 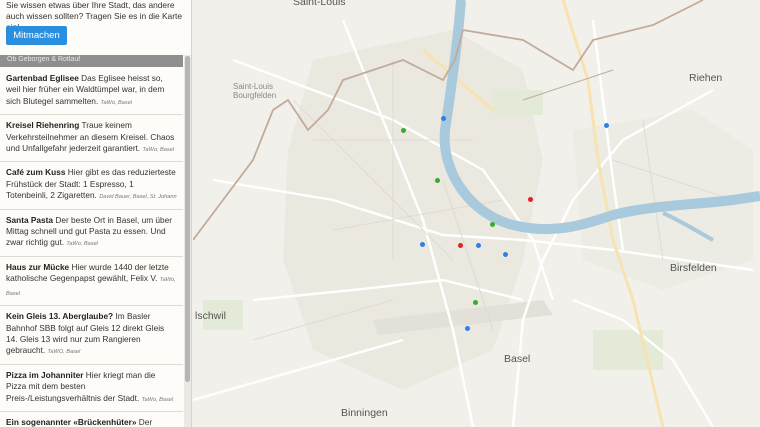 What do you see at coordinates (60, 316) in the screenshot?
I see `entry-title: Kein Gleis 13. Aberglaube?` at bounding box center [60, 316].